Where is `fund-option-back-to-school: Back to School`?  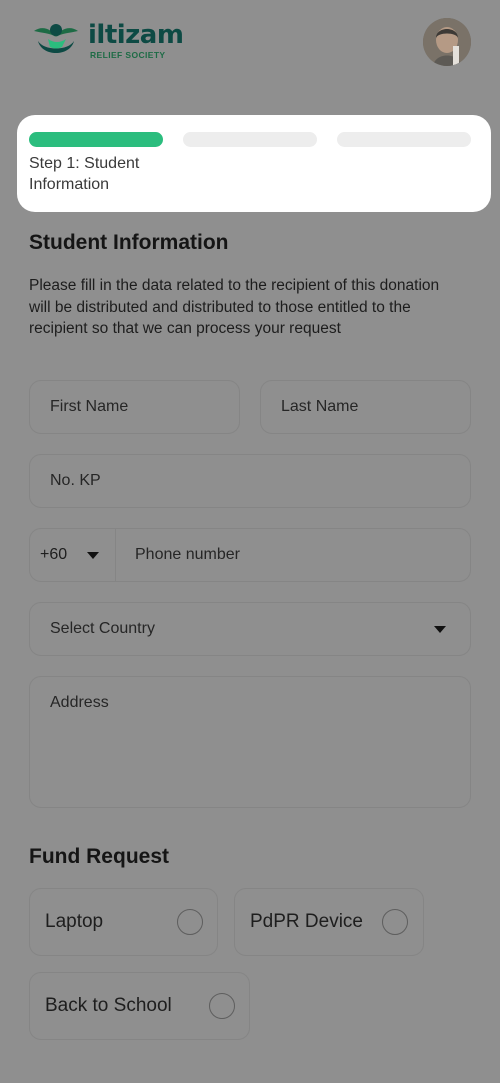
fund-option-back-to-school: Back to School is located at coordinates (139, 1006).